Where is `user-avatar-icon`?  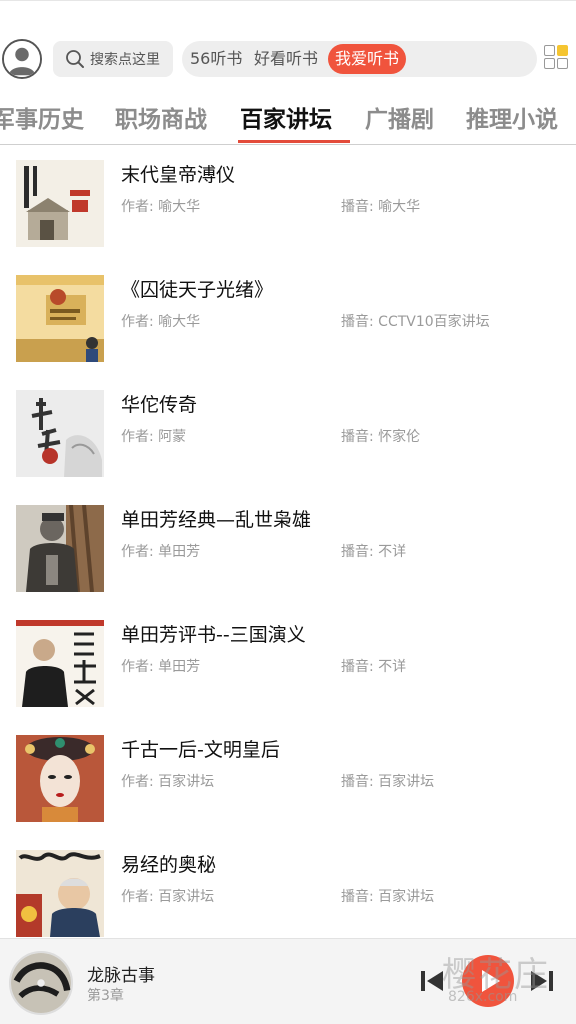 user-avatar-icon is located at coordinates (22, 59).